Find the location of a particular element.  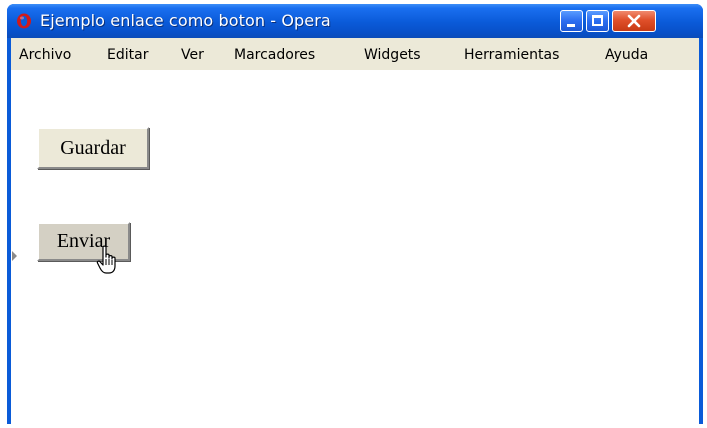

menu-item-ver: Ver is located at coordinates (192, 55).